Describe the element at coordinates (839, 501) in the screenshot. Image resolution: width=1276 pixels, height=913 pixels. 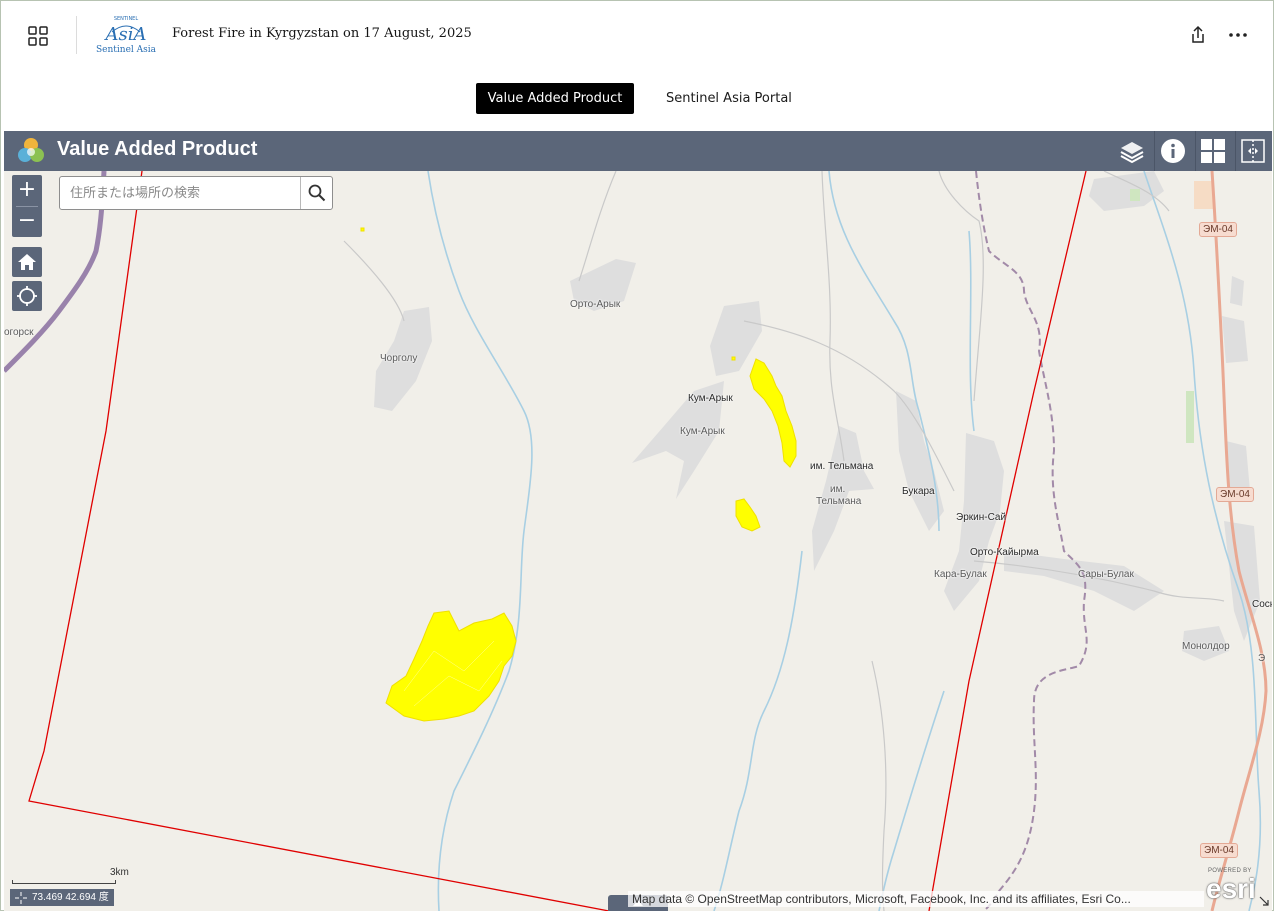
I see `place-label: Тельмана` at that location.